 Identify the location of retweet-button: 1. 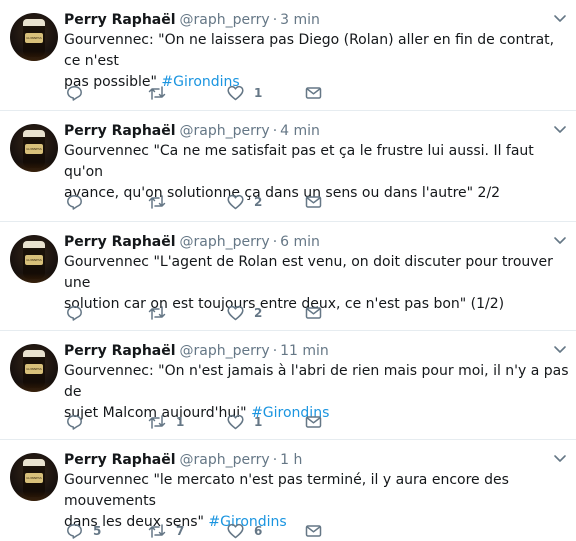
(166, 422).